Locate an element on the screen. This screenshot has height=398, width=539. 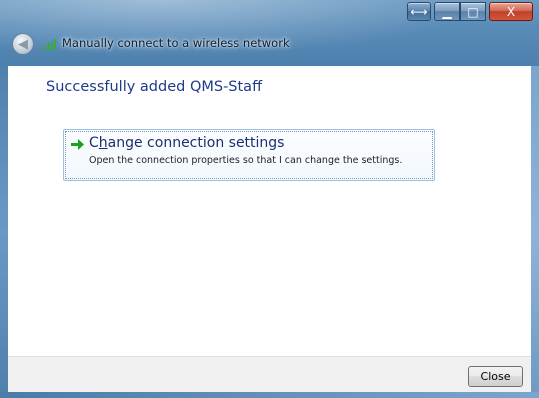
option-title-start: C is located at coordinates (94, 143).